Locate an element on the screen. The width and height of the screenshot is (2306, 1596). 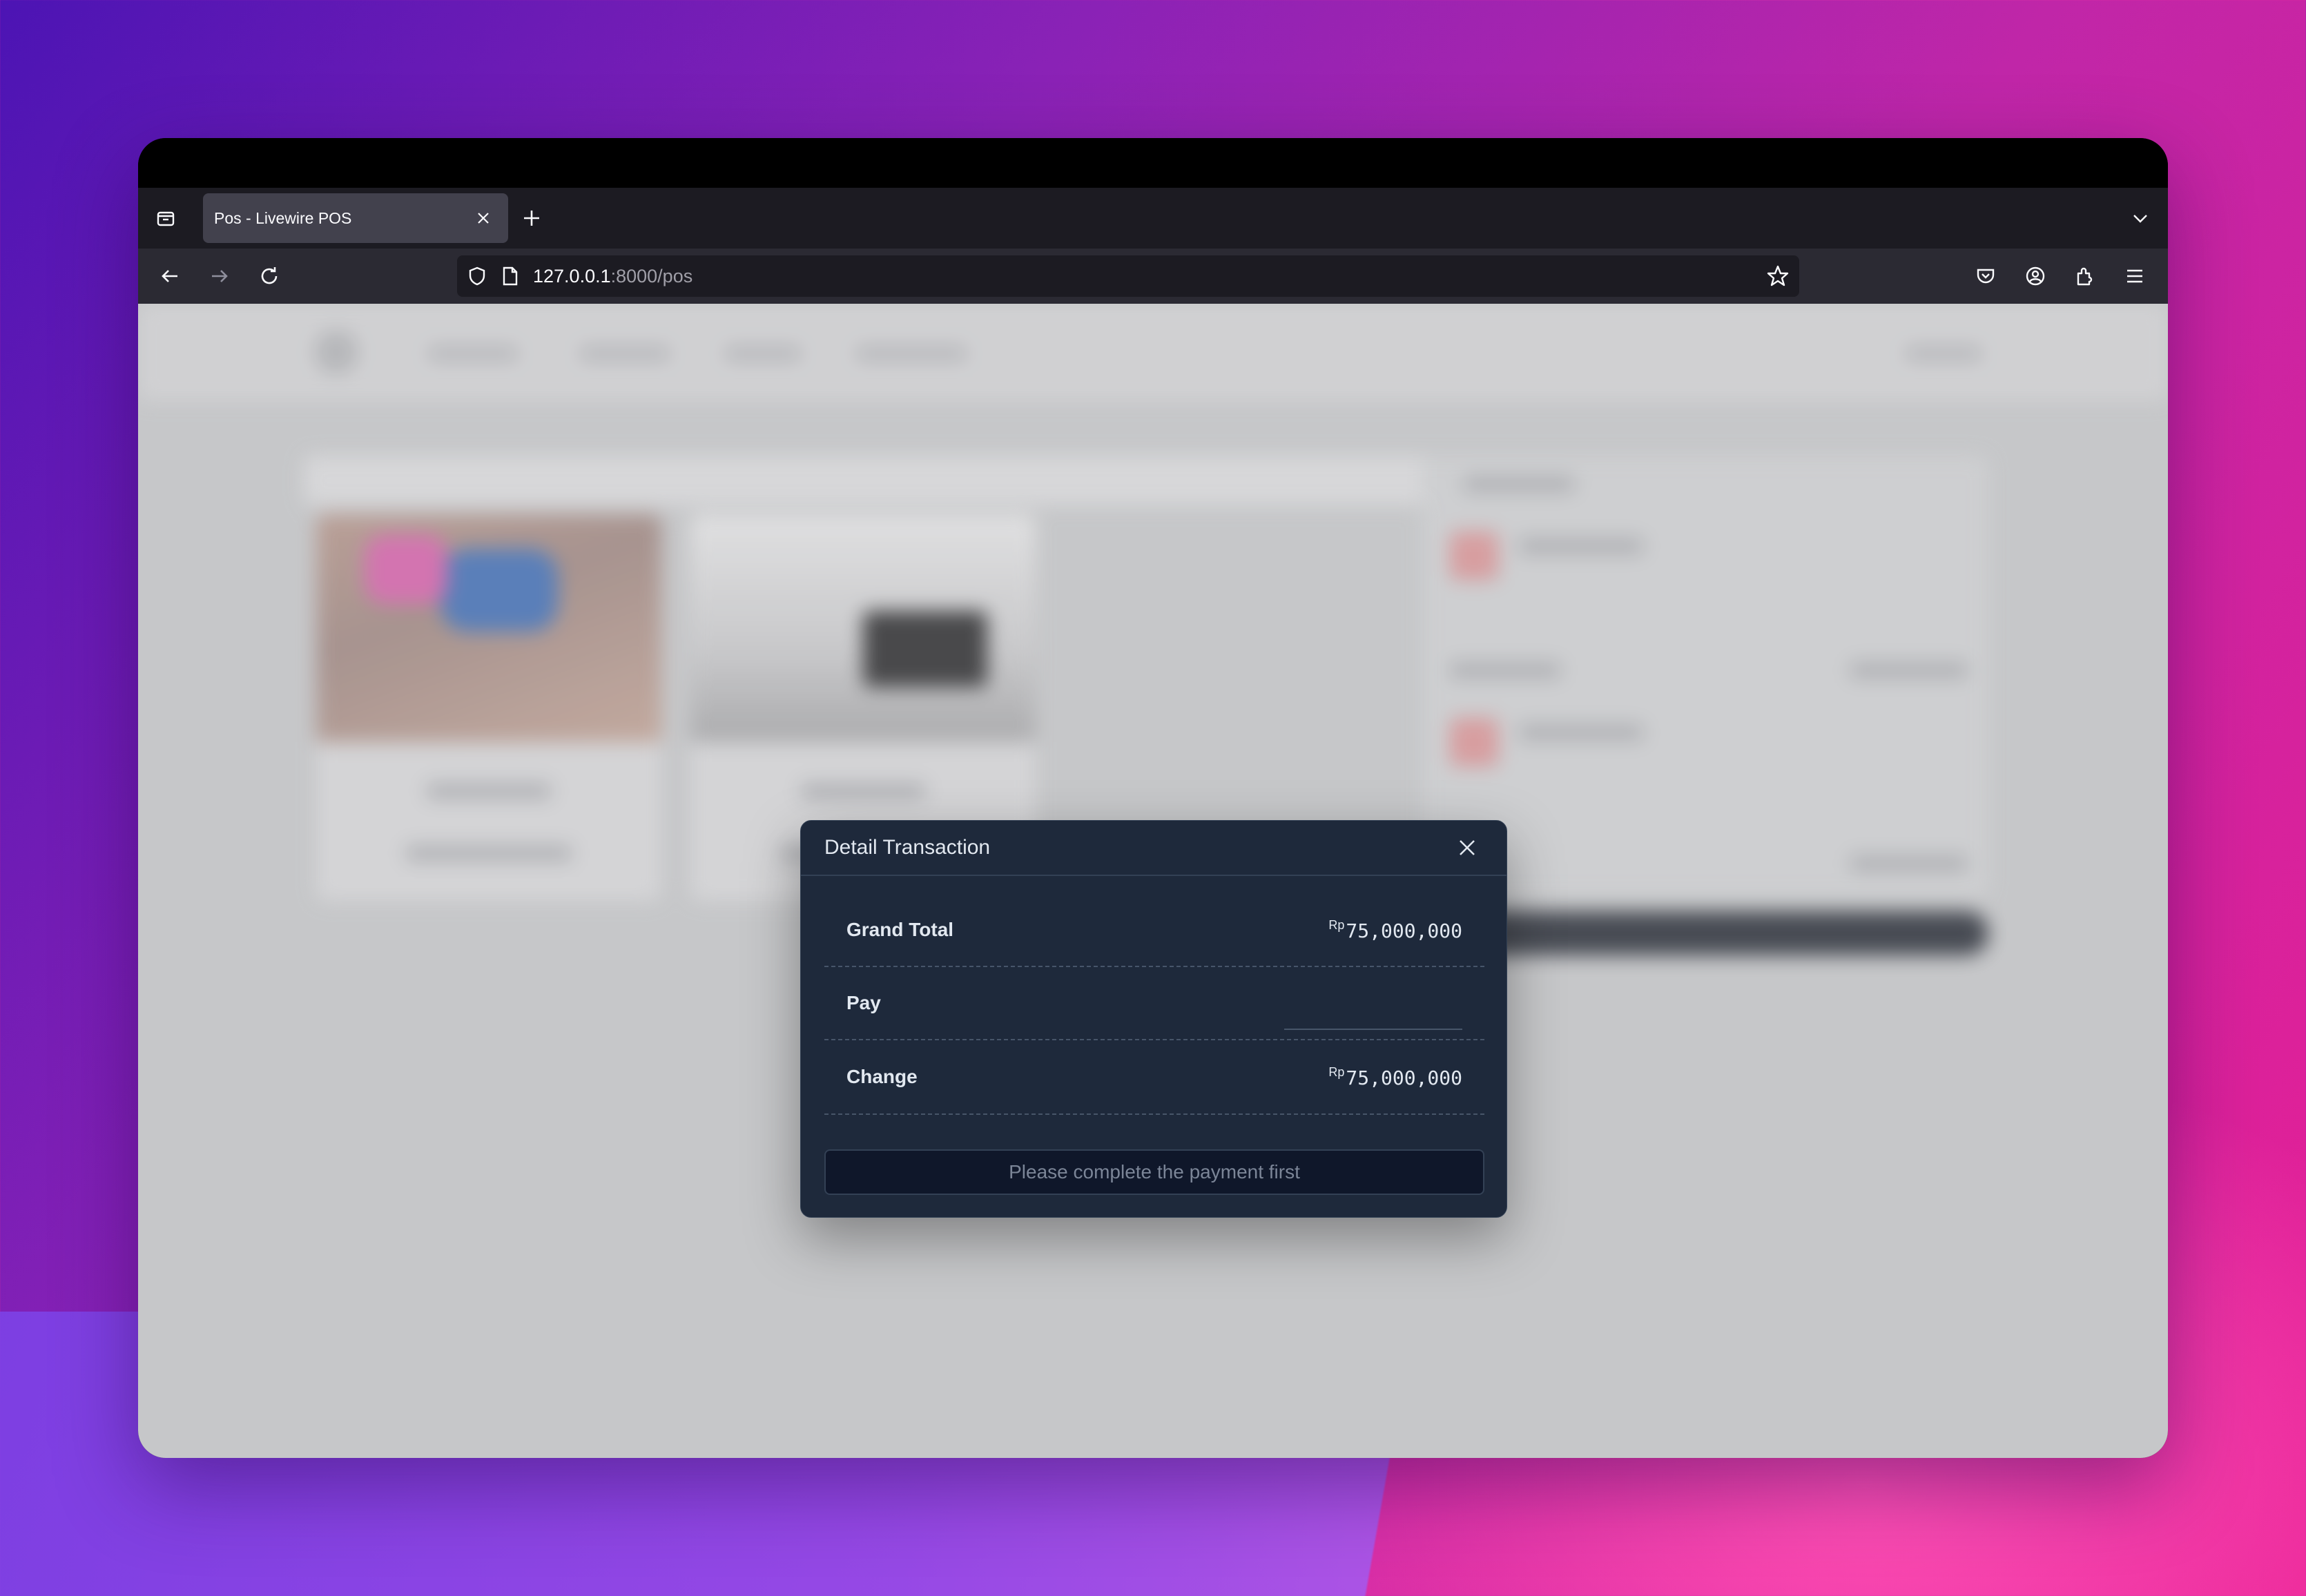
forward-button is located at coordinates (220, 276).